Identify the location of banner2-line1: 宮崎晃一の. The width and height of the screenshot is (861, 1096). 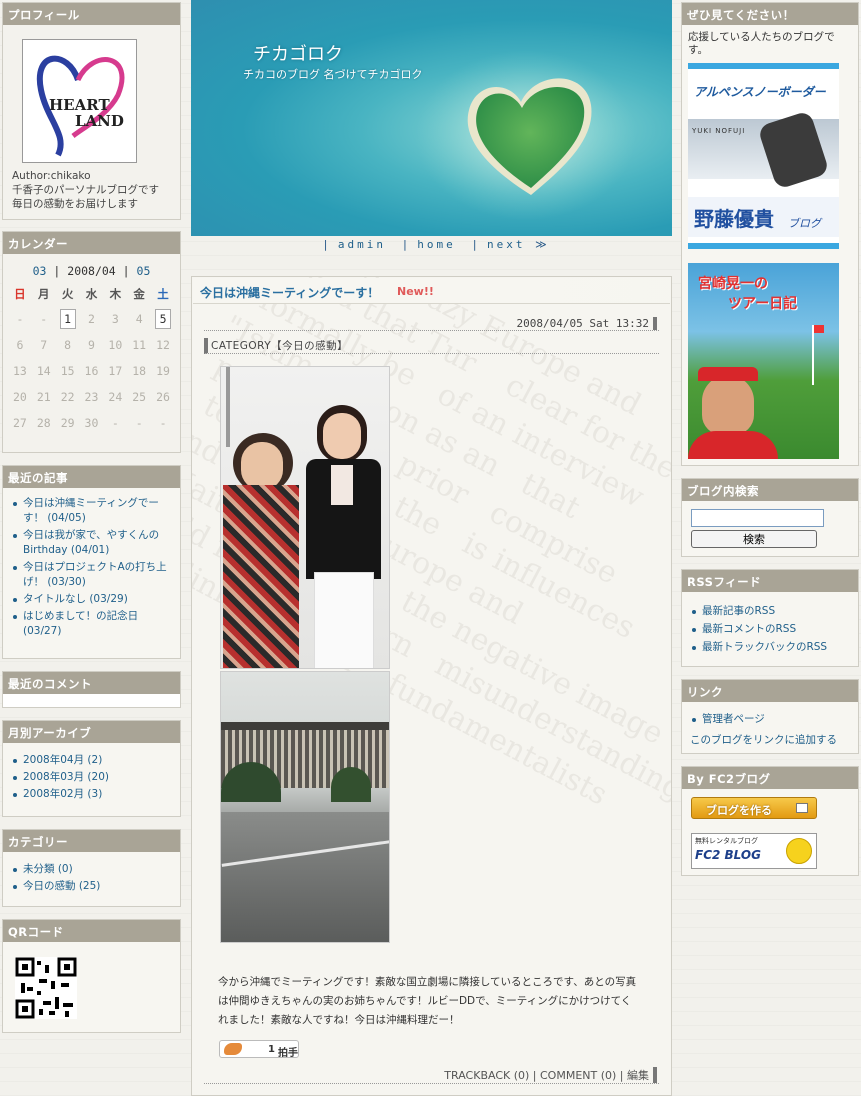
(733, 284).